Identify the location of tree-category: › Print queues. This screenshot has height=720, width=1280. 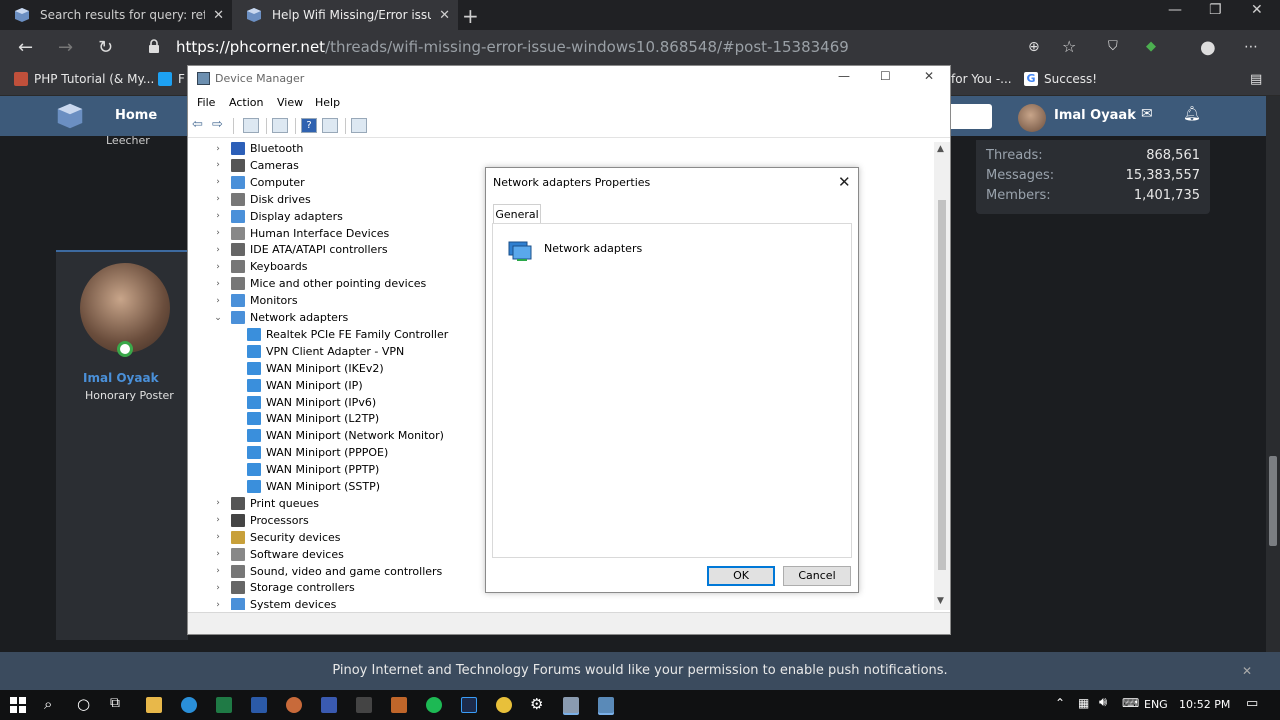
(266, 503).